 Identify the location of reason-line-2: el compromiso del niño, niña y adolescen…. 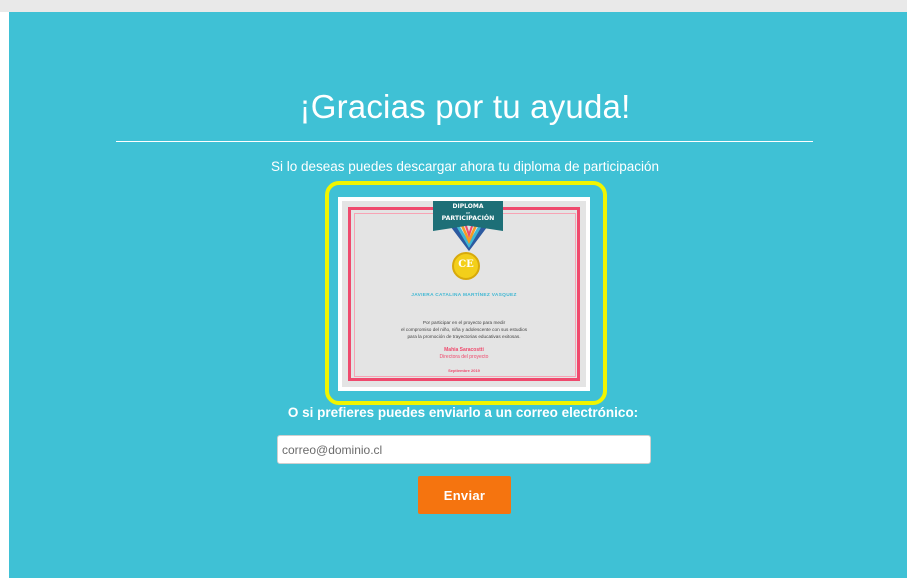
(464, 329).